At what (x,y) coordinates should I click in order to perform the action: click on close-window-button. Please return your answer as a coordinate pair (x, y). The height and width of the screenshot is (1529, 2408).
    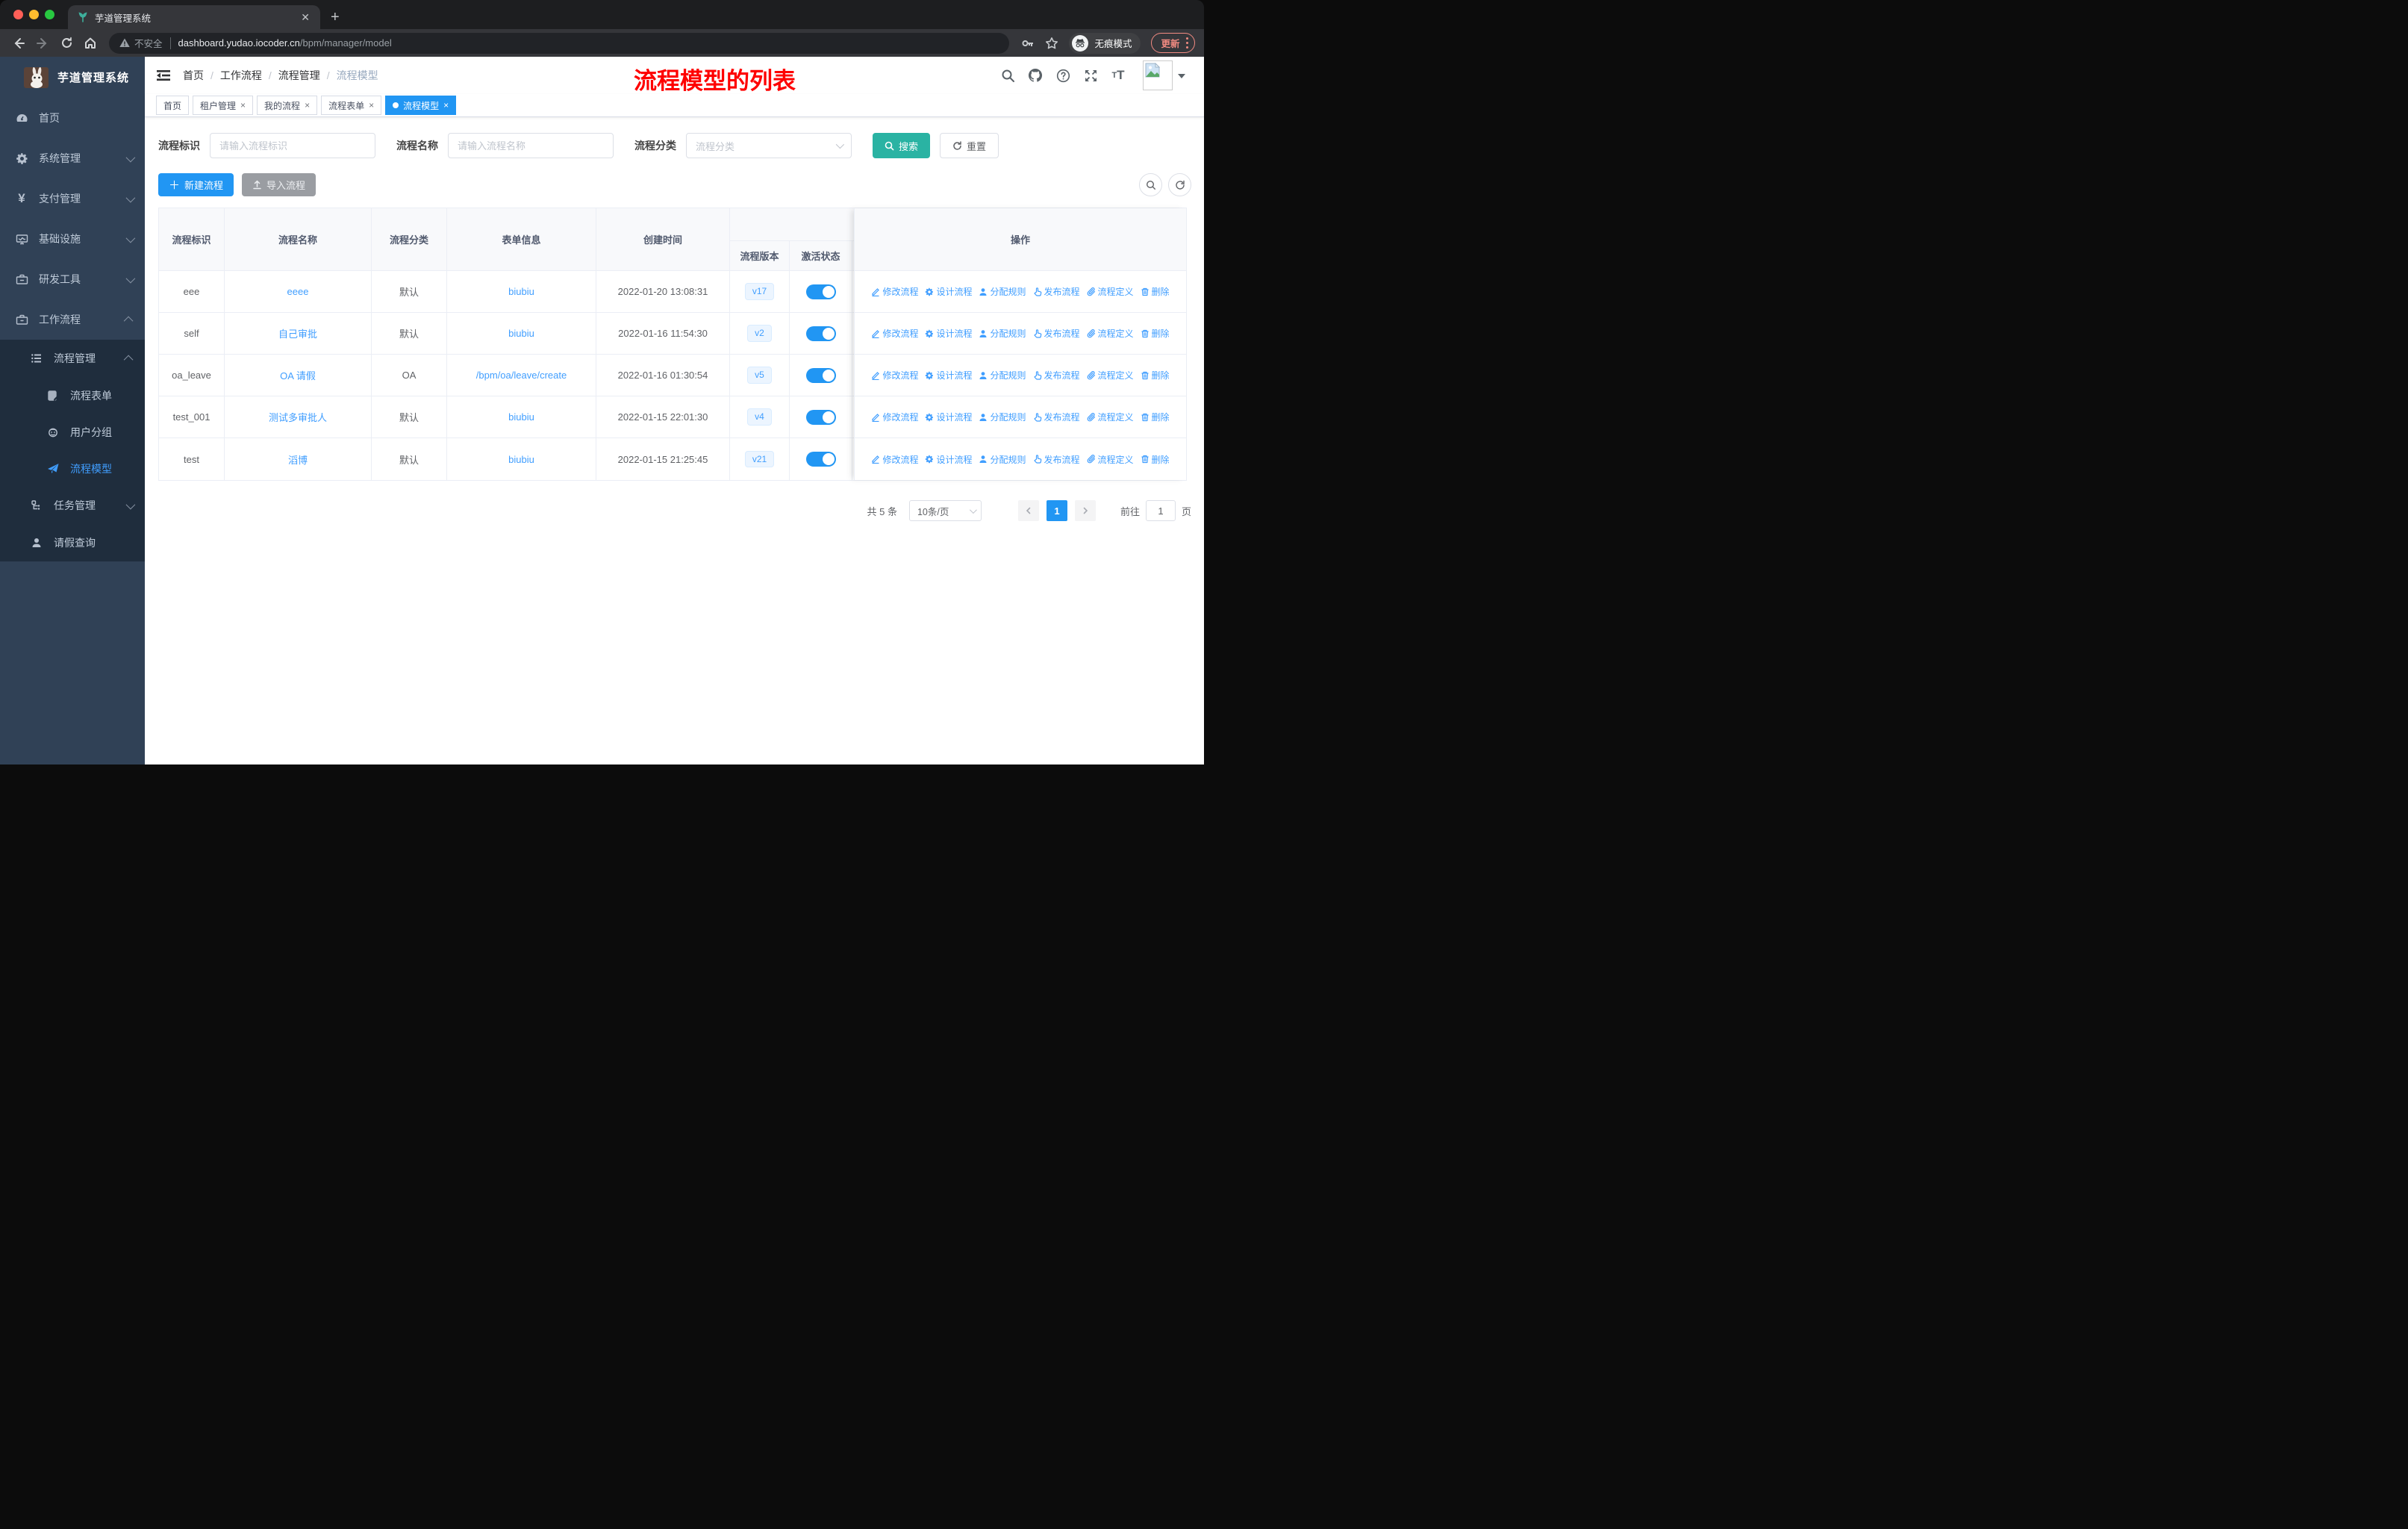
    Looking at the image, I should click on (18, 15).